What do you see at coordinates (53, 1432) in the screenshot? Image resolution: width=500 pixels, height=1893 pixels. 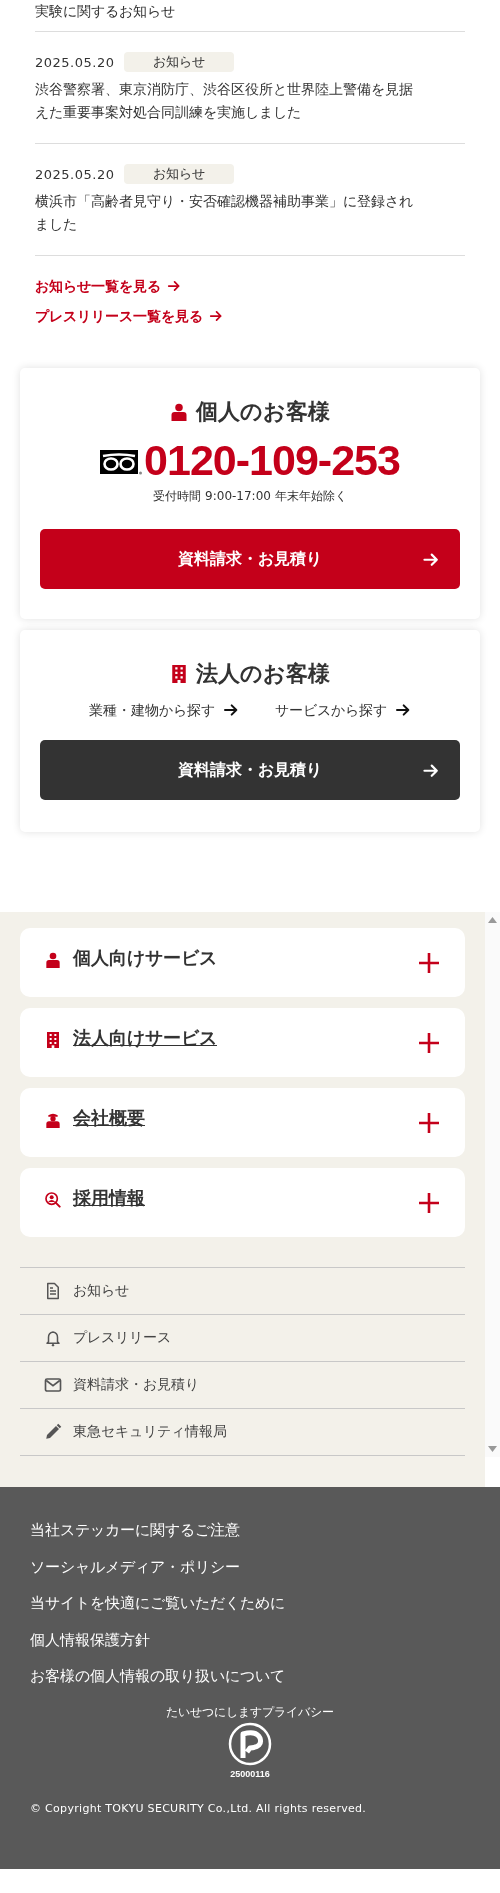 I see `pencil-icon` at bounding box center [53, 1432].